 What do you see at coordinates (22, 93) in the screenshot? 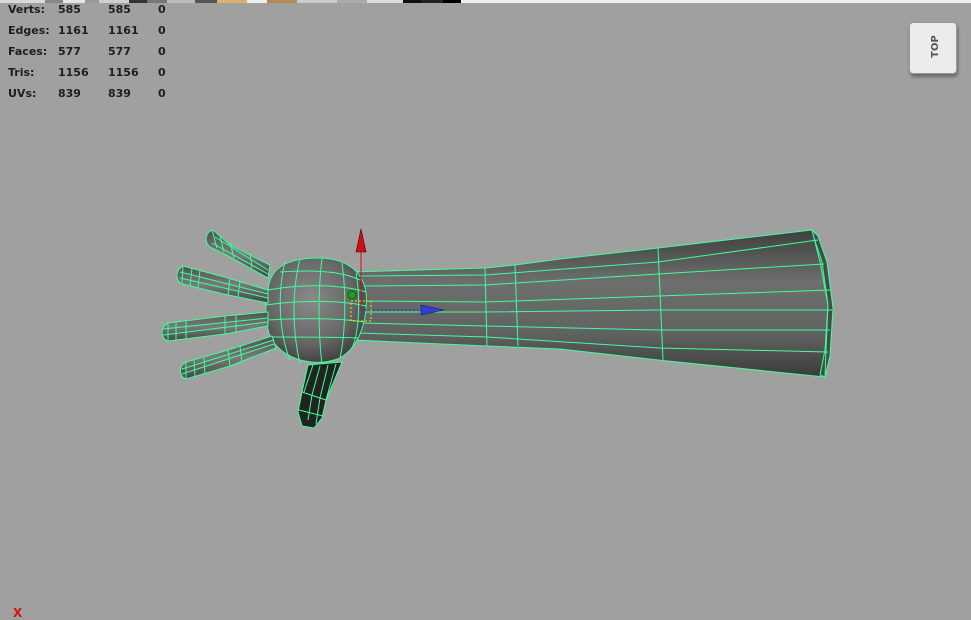
I see `hud-label: UVs:` at bounding box center [22, 93].